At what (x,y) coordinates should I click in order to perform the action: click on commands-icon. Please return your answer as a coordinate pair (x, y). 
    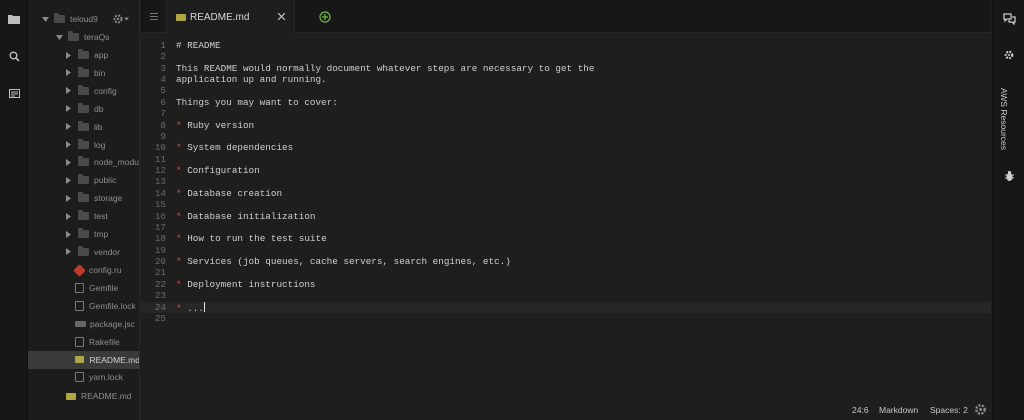
    Looking at the image, I should click on (14, 93).